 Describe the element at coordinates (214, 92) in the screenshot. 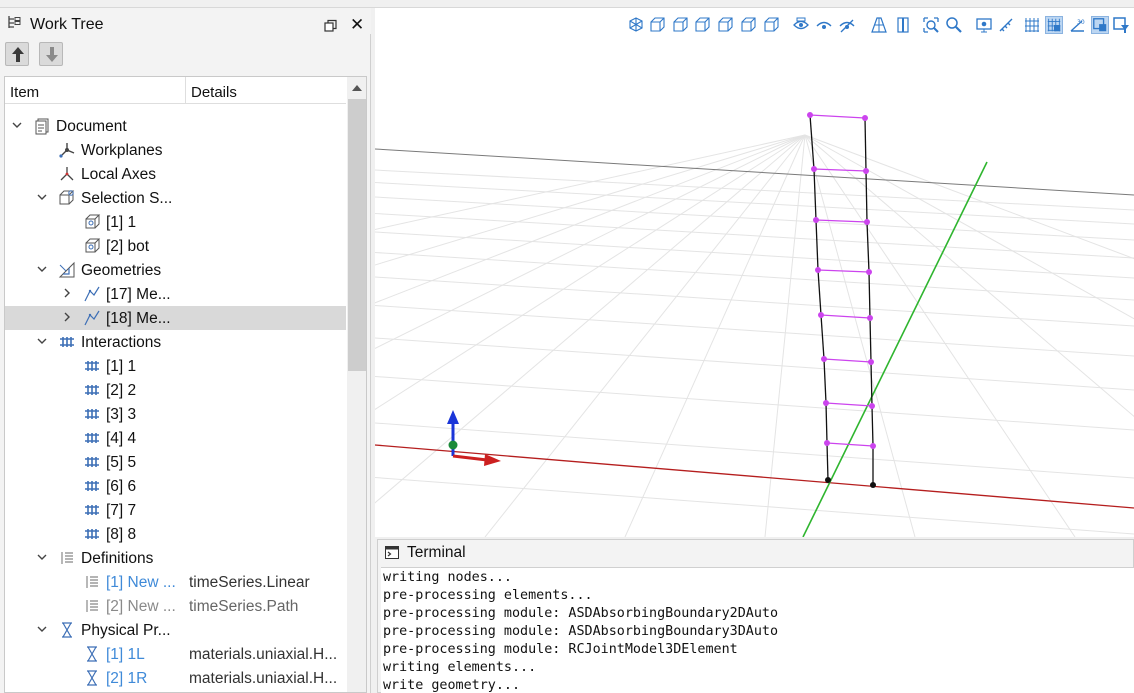

I see `column-header-details: Details` at that location.